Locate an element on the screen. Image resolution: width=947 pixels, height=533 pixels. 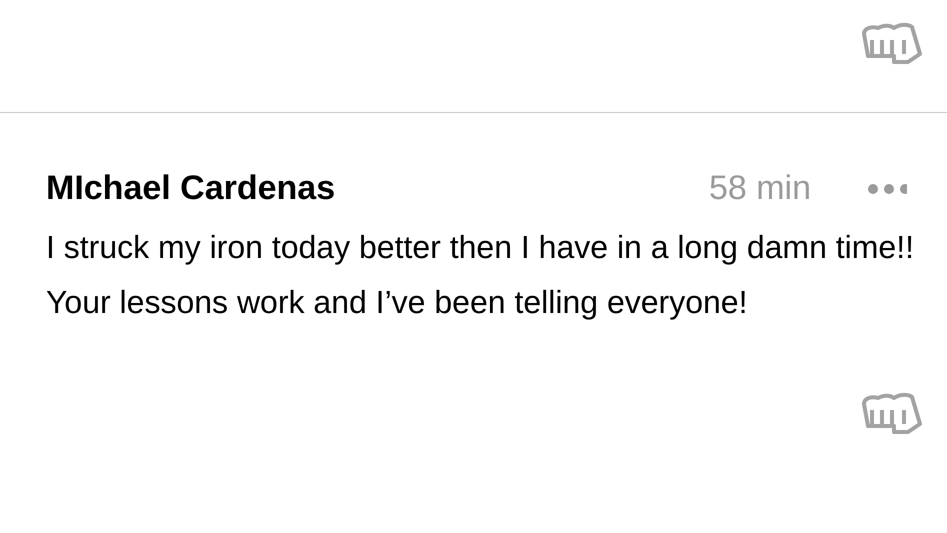
more-icon is located at coordinates (887, 188).